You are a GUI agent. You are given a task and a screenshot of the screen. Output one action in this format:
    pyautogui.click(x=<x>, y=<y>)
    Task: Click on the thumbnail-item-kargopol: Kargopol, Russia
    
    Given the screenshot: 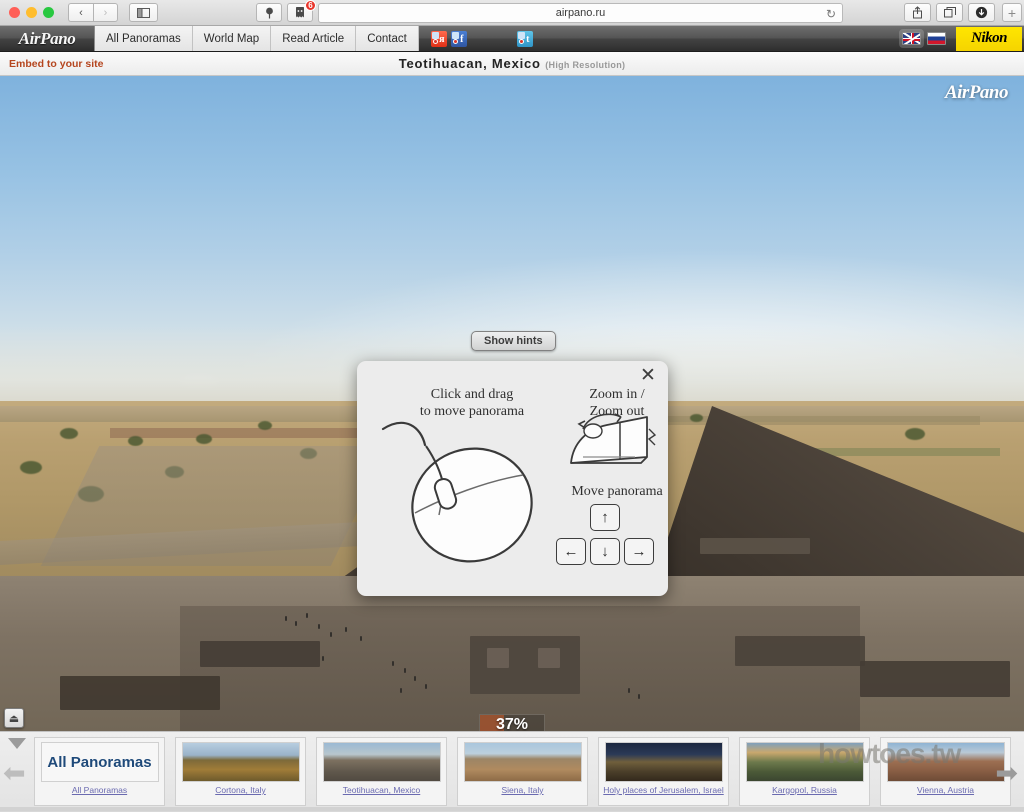 What is the action you would take?
    pyautogui.click(x=804, y=771)
    